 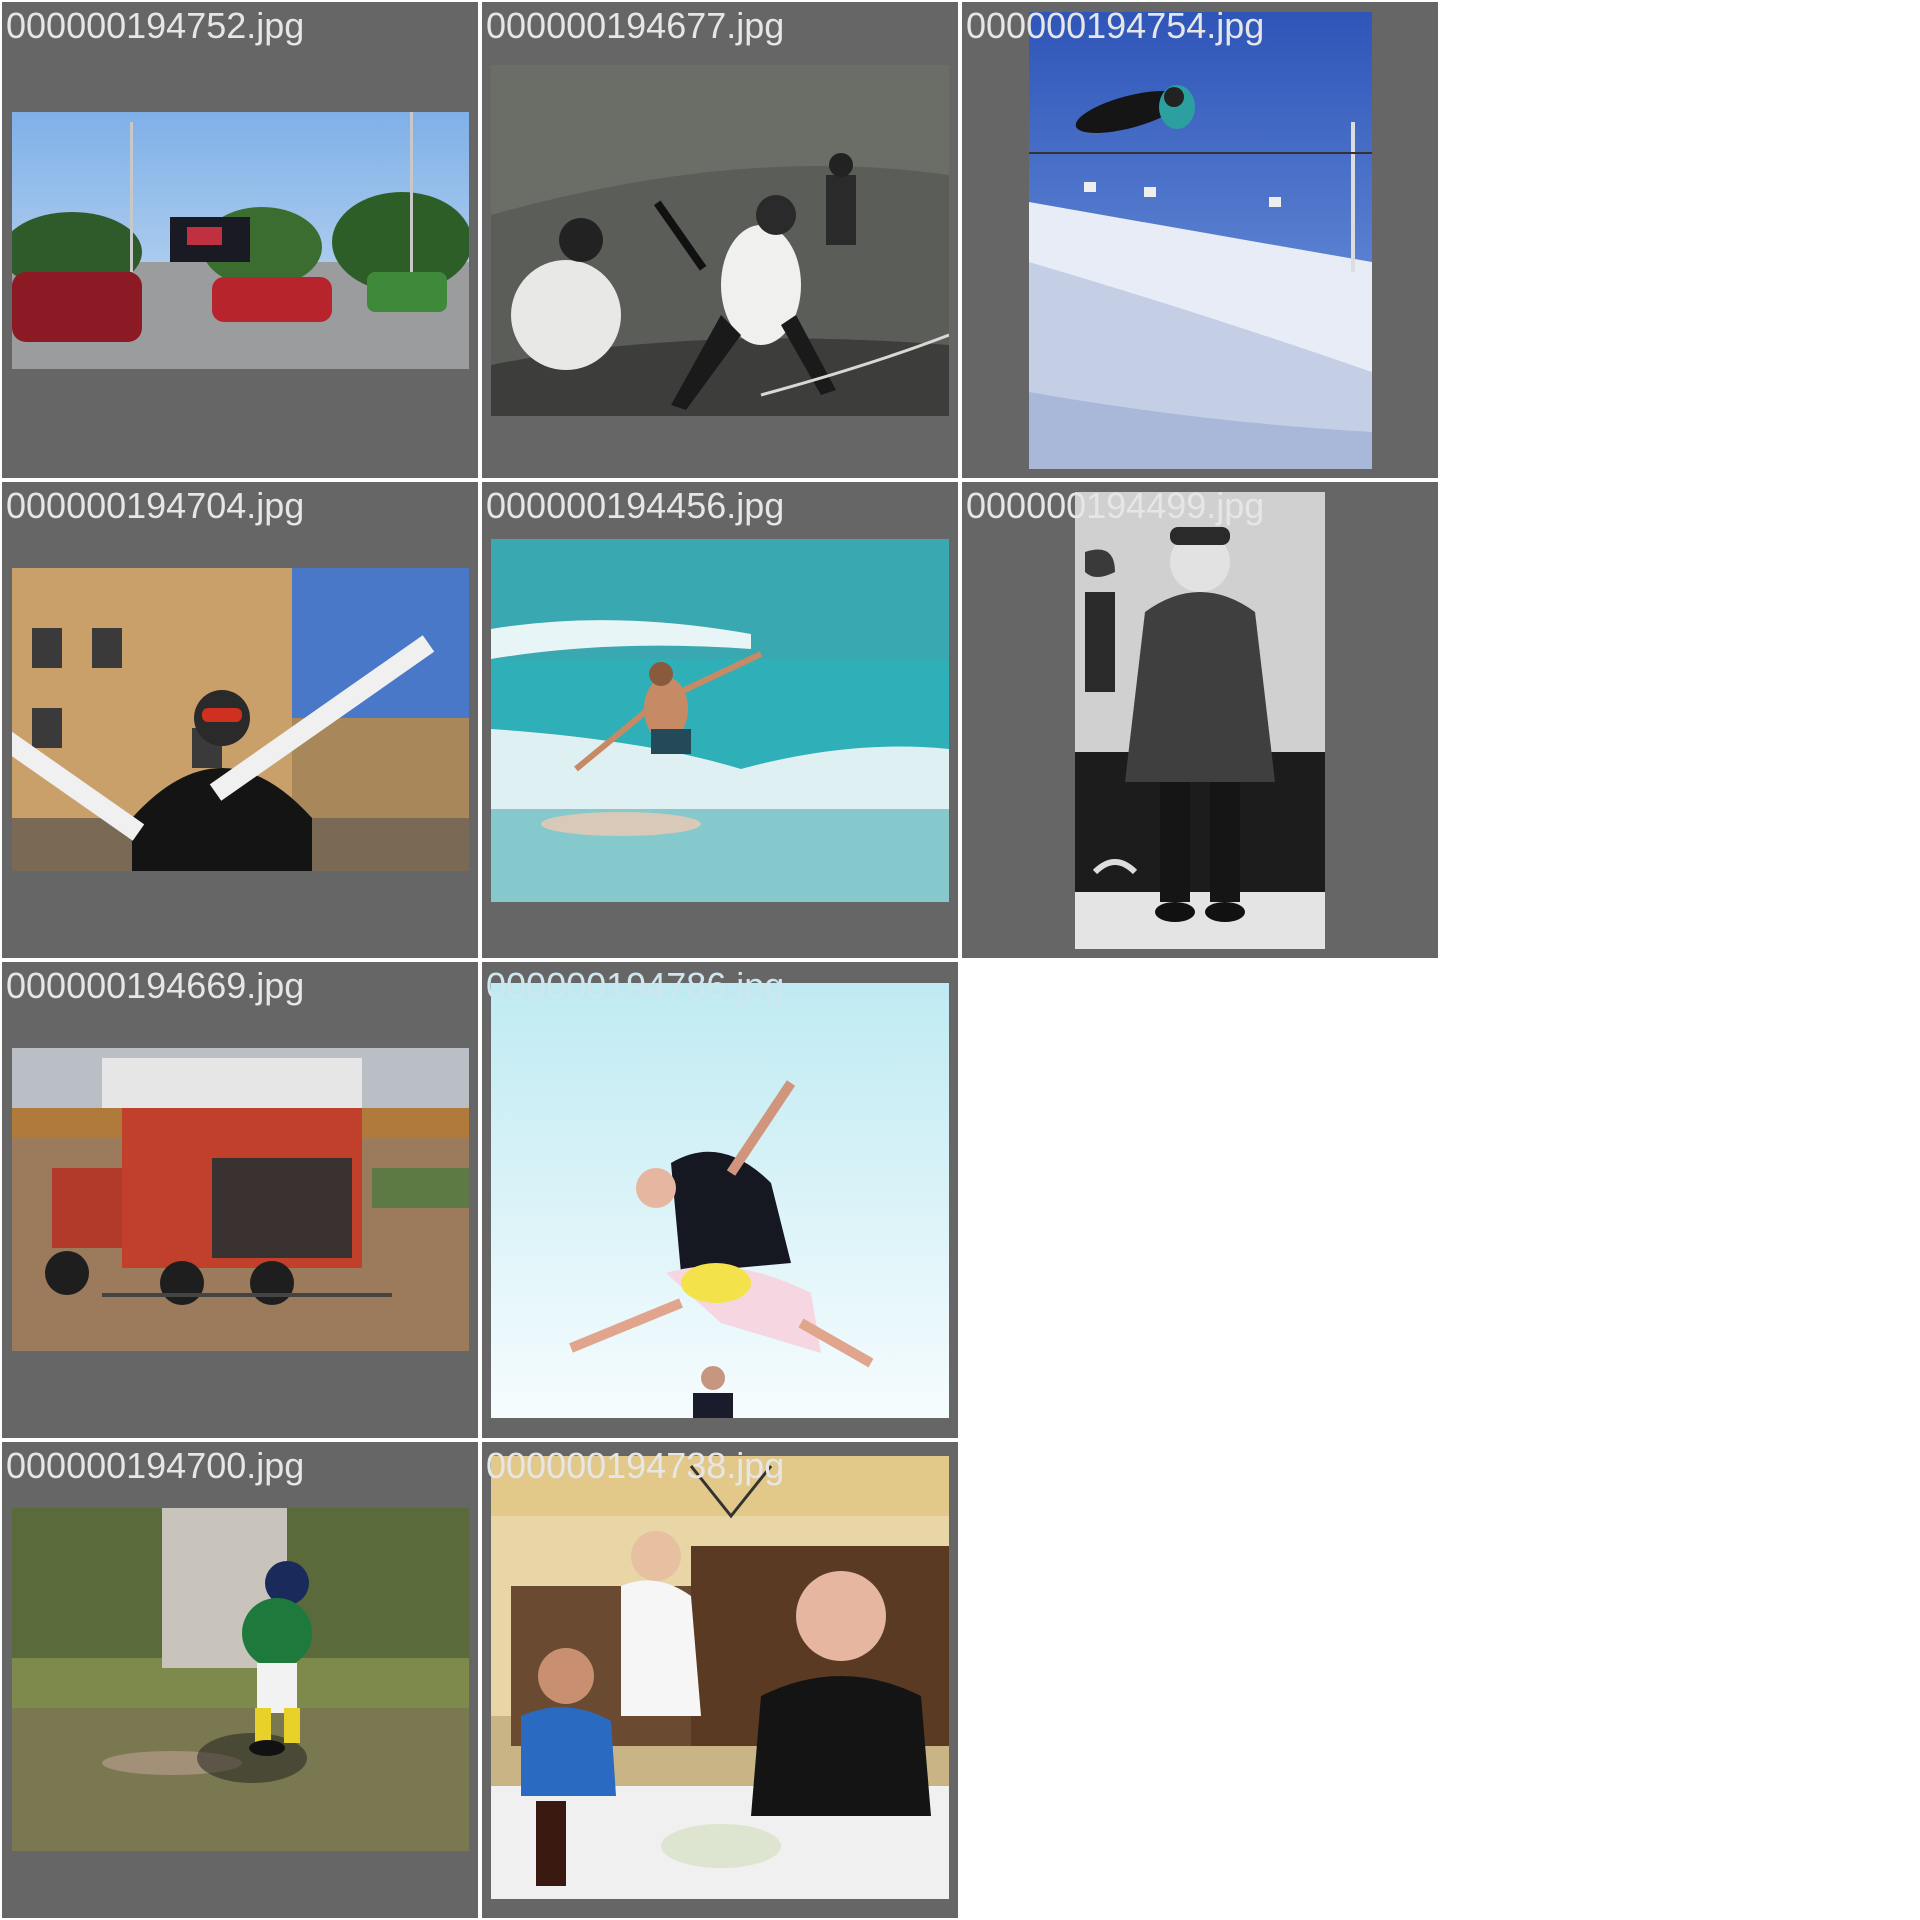 I want to click on thumbnail-tile: 000000194669.jpg, so click(x=240, y=1200).